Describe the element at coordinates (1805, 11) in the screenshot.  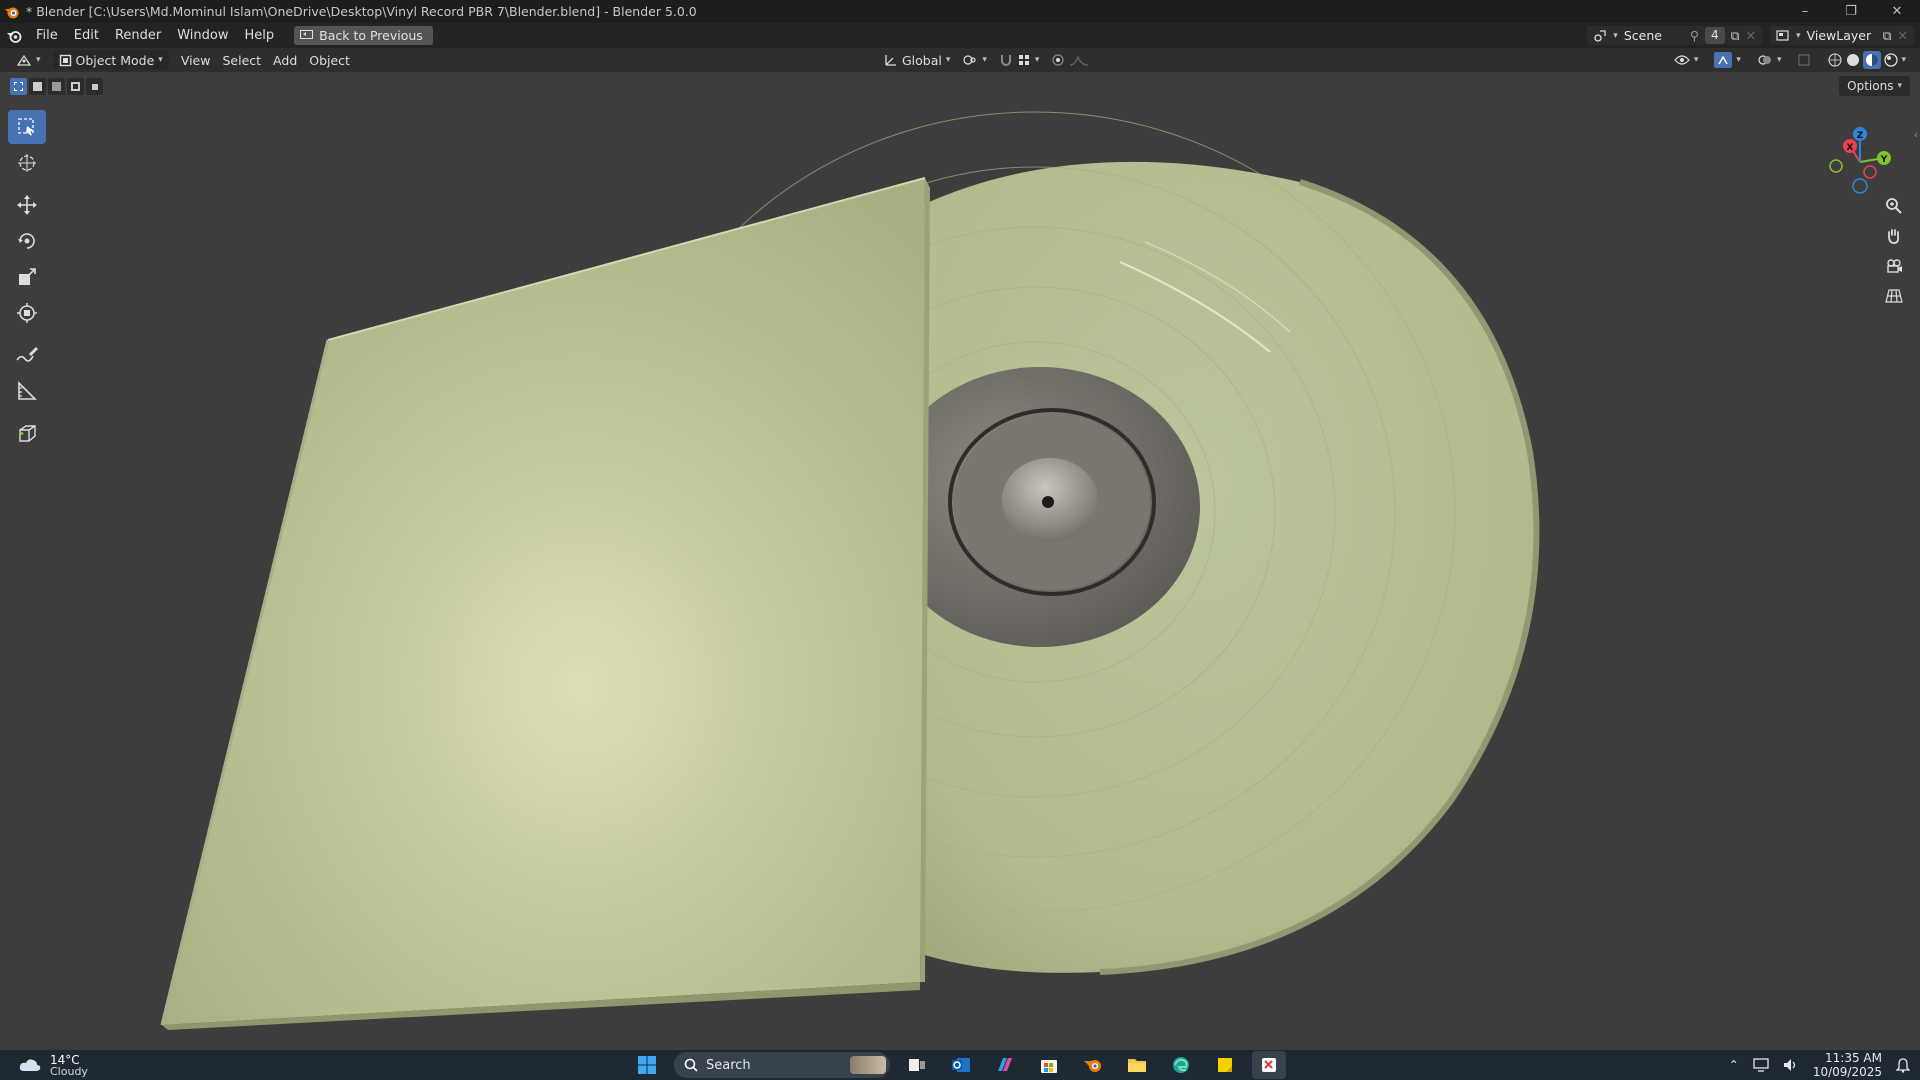
I see `minimize-button: –` at that location.